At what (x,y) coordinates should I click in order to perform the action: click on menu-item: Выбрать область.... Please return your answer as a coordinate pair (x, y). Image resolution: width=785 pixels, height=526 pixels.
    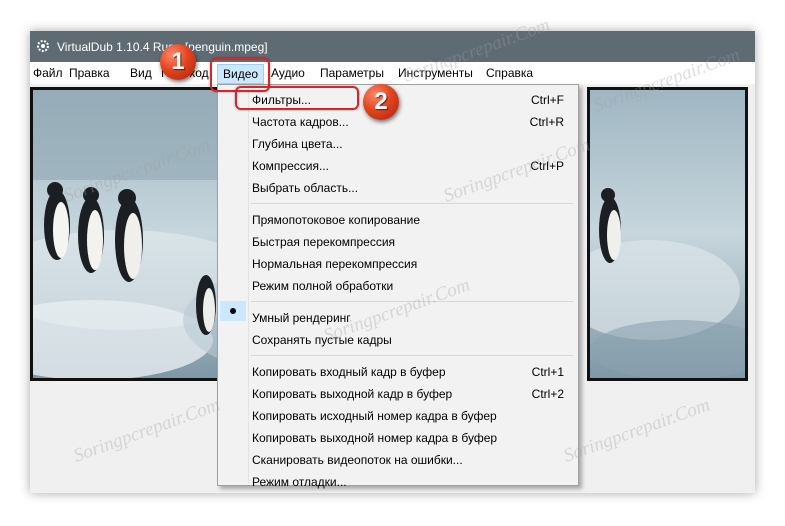
    Looking at the image, I should click on (411, 188).